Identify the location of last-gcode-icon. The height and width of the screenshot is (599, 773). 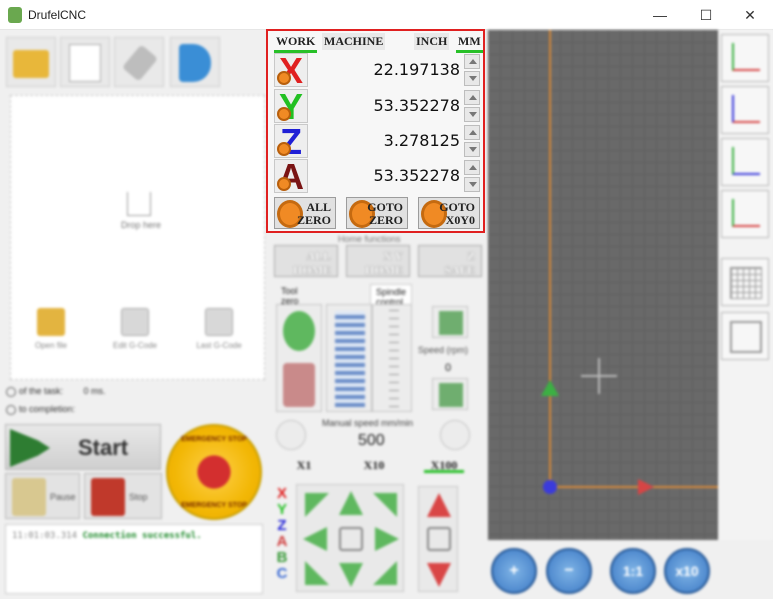
(219, 322).